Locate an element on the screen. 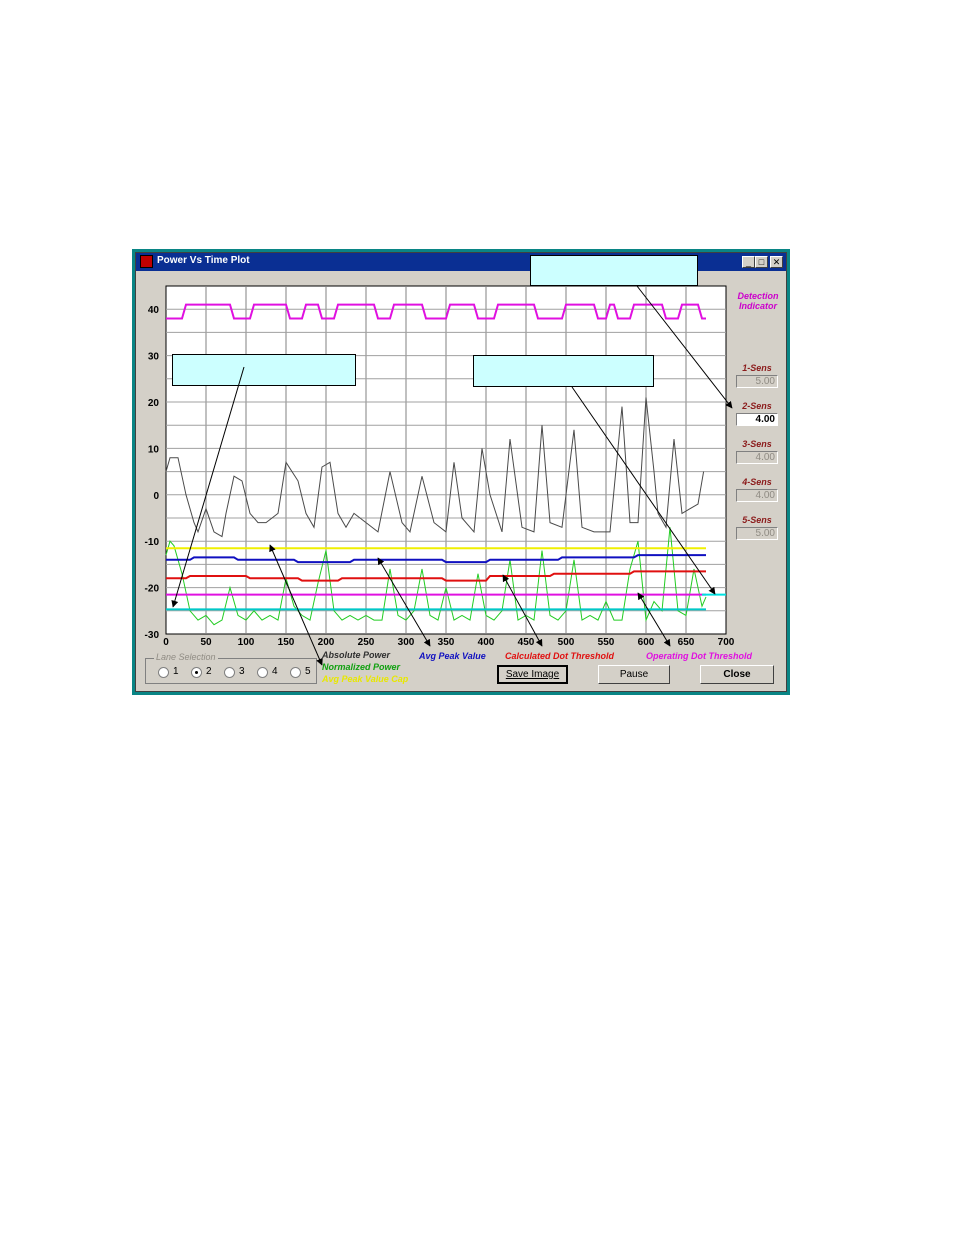 The width and height of the screenshot is (954, 1235). arrow-avg-peak-value is located at coordinates (404, 602).